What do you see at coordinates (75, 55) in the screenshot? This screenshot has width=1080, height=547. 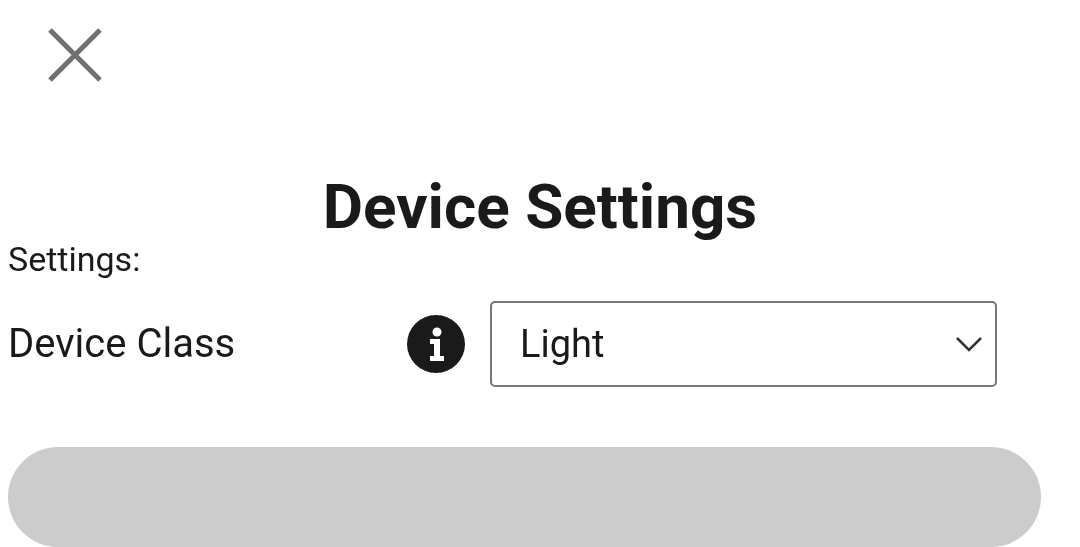 I see `close-icon` at bounding box center [75, 55].